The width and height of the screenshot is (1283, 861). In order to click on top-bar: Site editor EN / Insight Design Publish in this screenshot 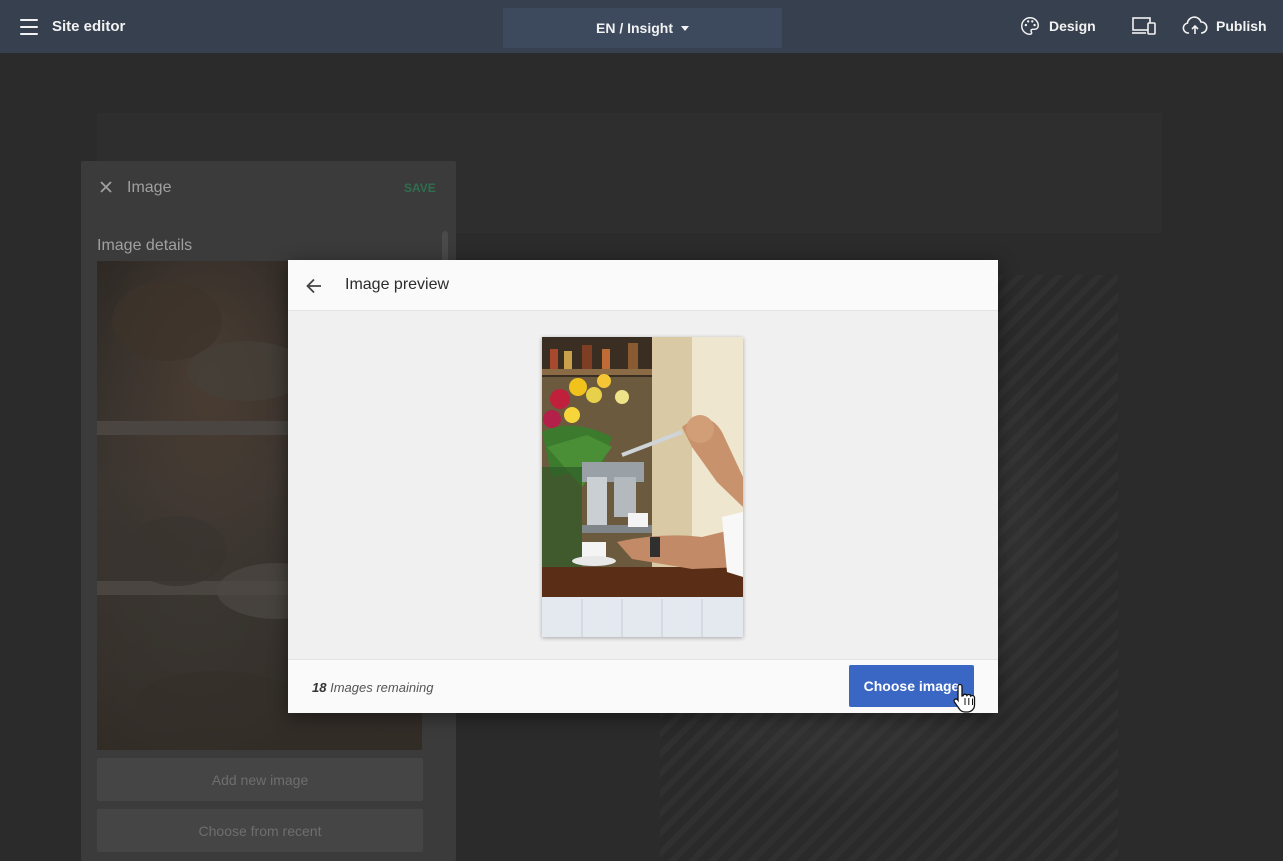, I will do `click(641, 26)`.